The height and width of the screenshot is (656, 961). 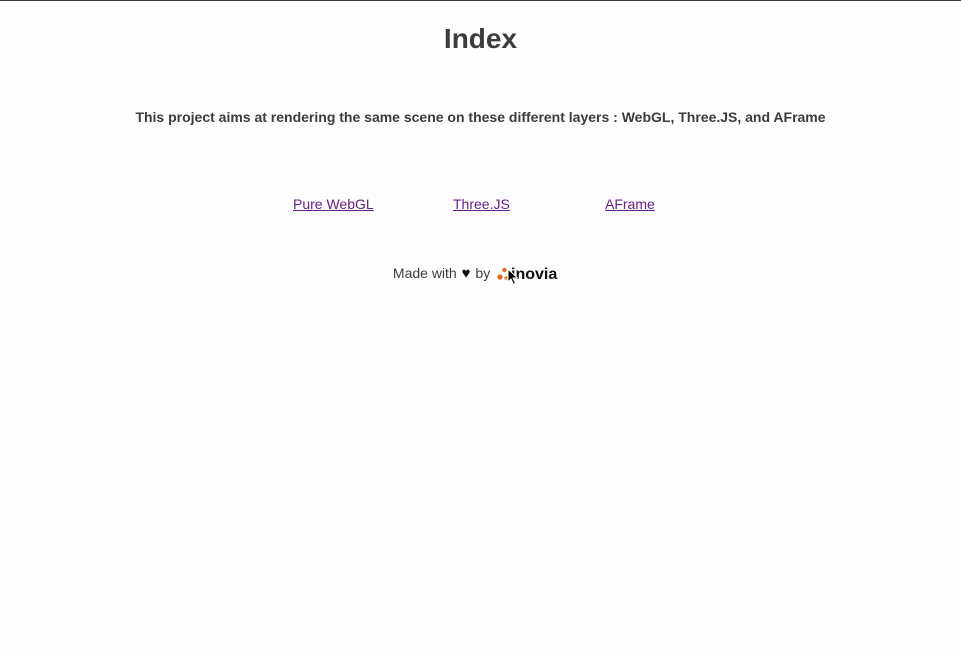 What do you see at coordinates (630, 204) in the screenshot?
I see `aframe-link: AFrame` at bounding box center [630, 204].